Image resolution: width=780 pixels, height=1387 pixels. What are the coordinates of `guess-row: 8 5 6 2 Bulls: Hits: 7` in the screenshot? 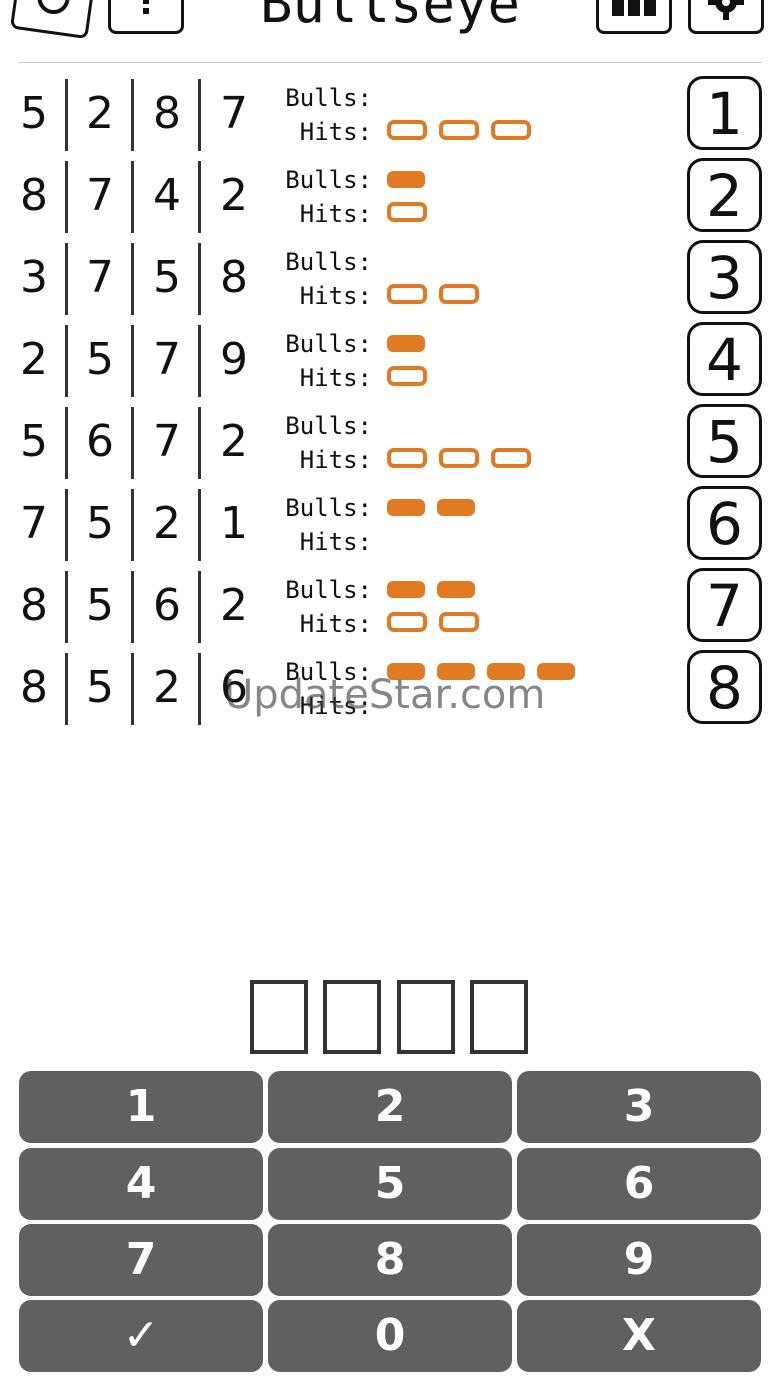 It's located at (390, 610).